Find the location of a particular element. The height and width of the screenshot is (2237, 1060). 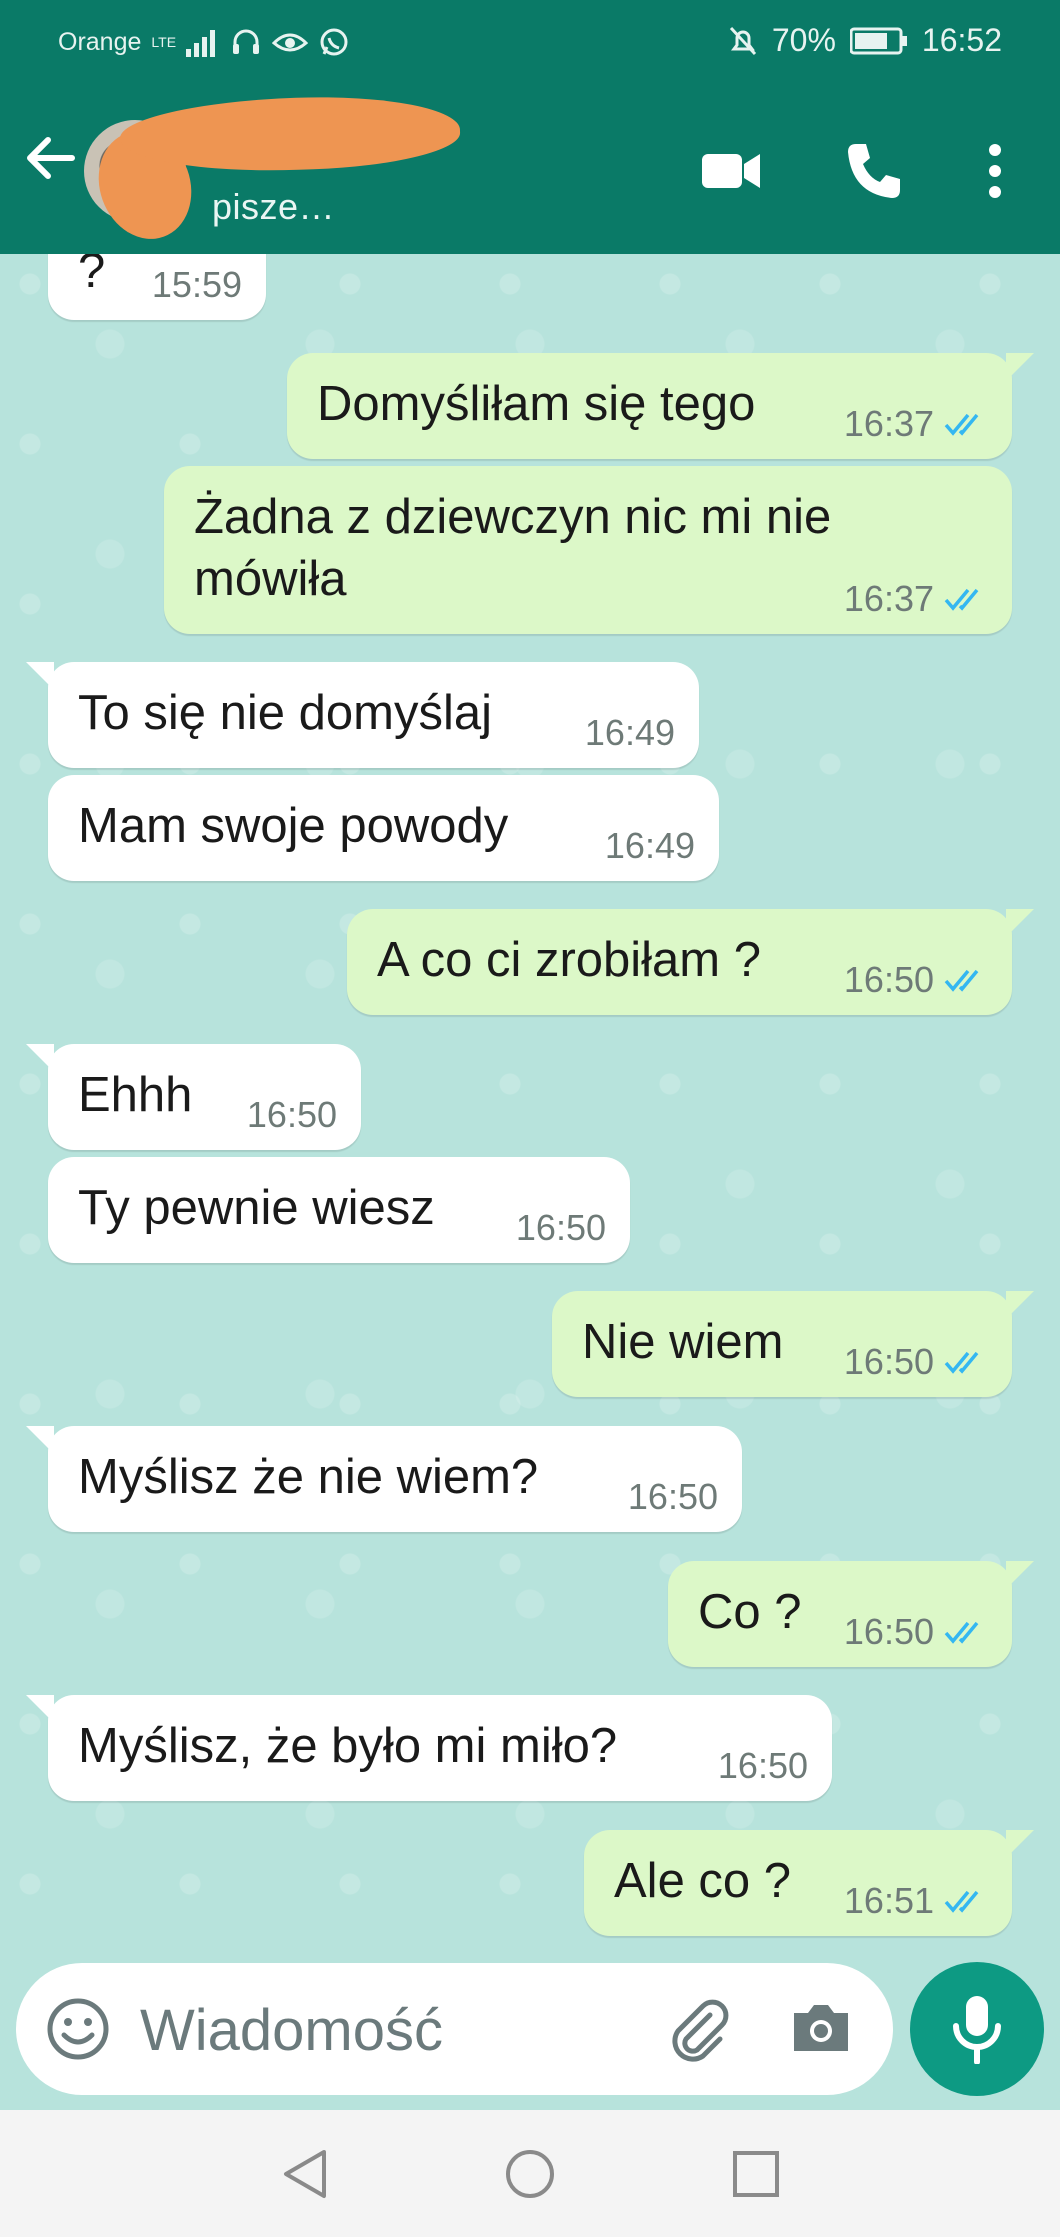

message-incoming: Myślisz, że było mi miło? 16:50 is located at coordinates (429, 1748).